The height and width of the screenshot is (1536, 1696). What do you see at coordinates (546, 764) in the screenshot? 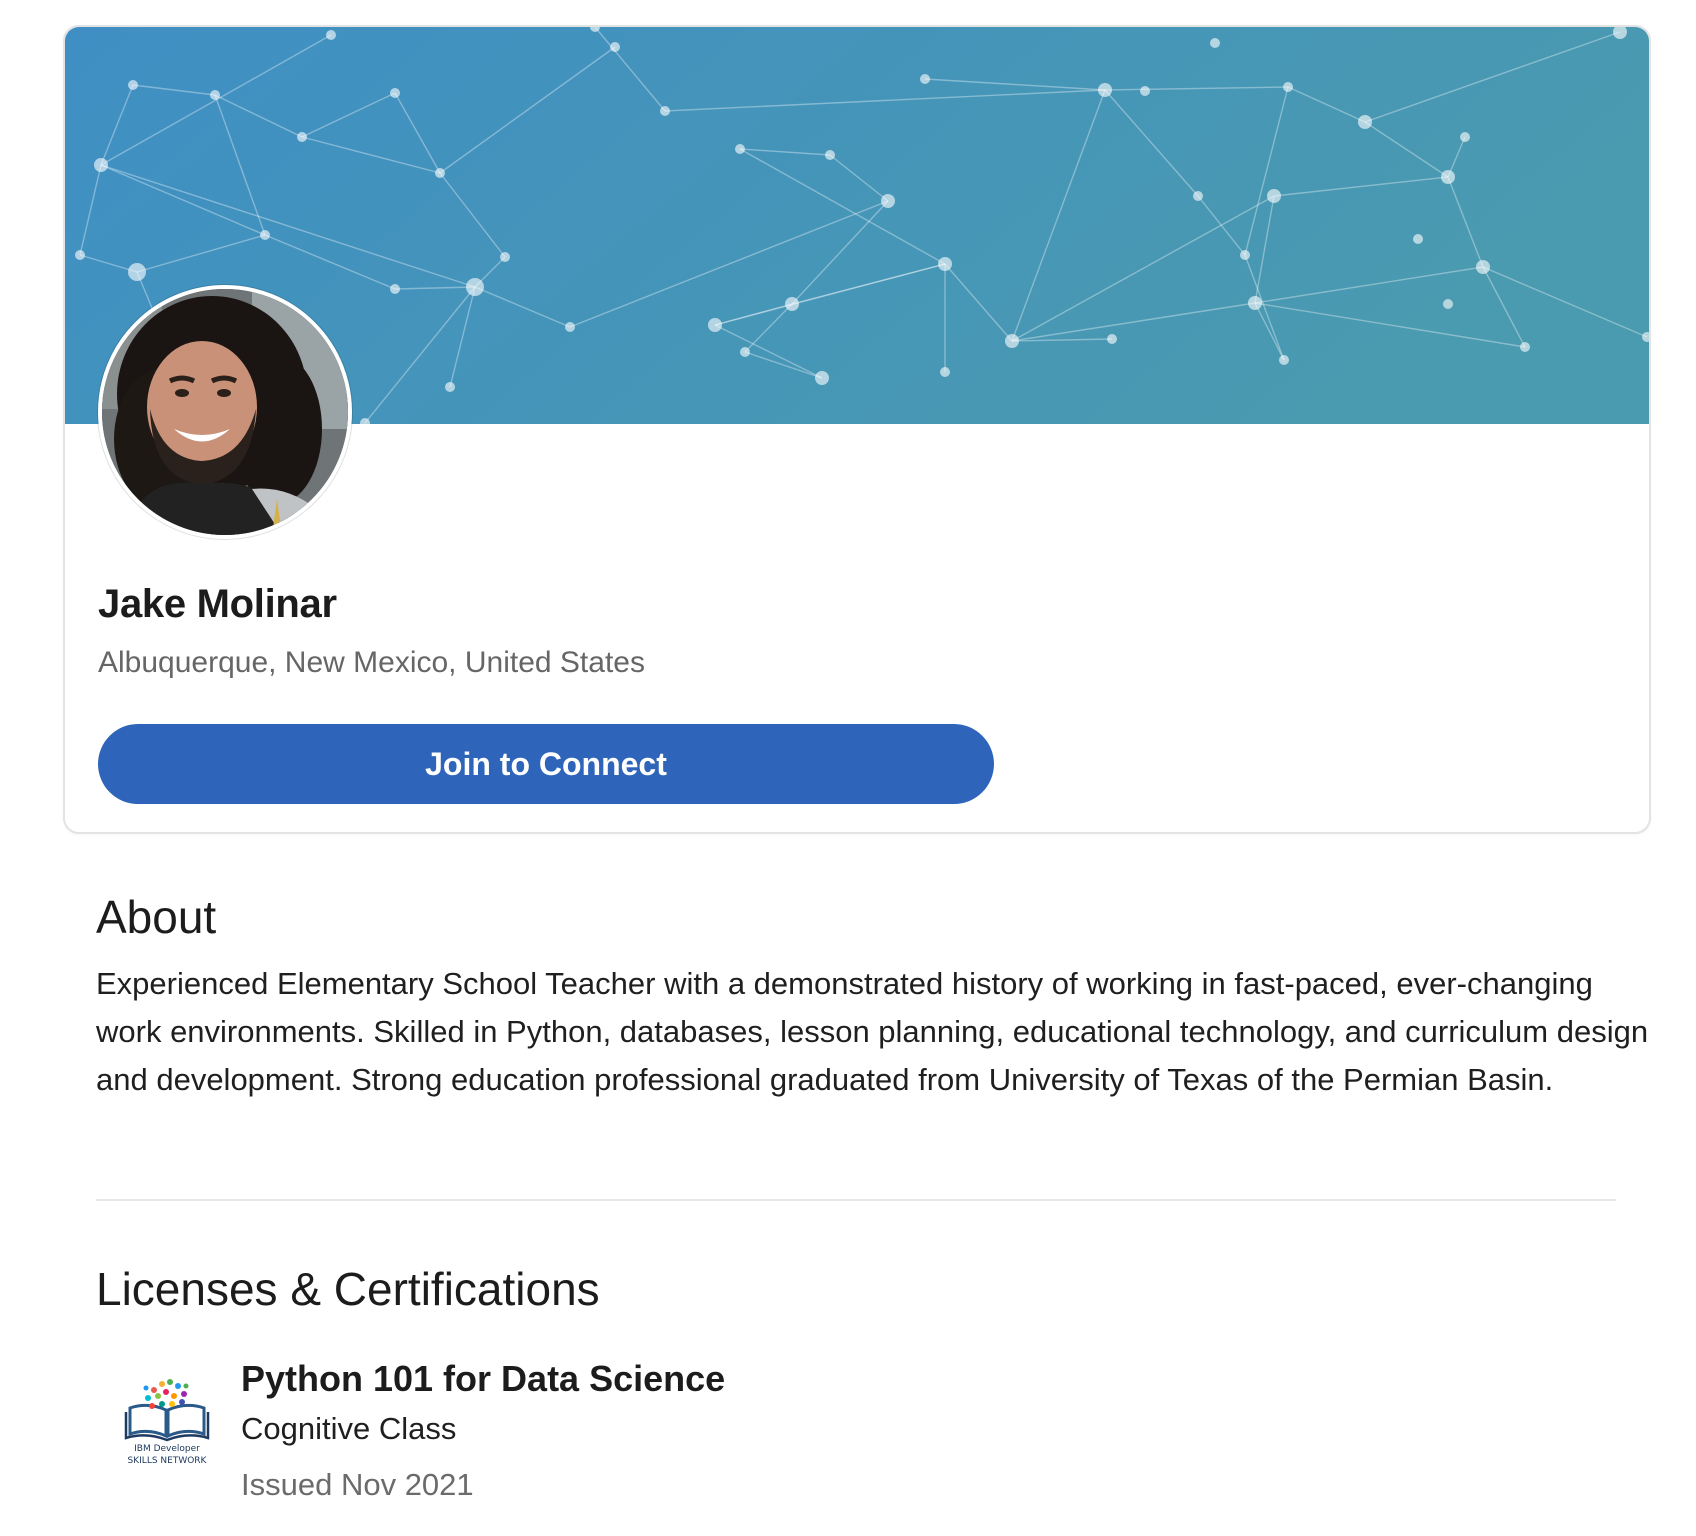
I see `join-to-connect-button: Join to Connect` at bounding box center [546, 764].